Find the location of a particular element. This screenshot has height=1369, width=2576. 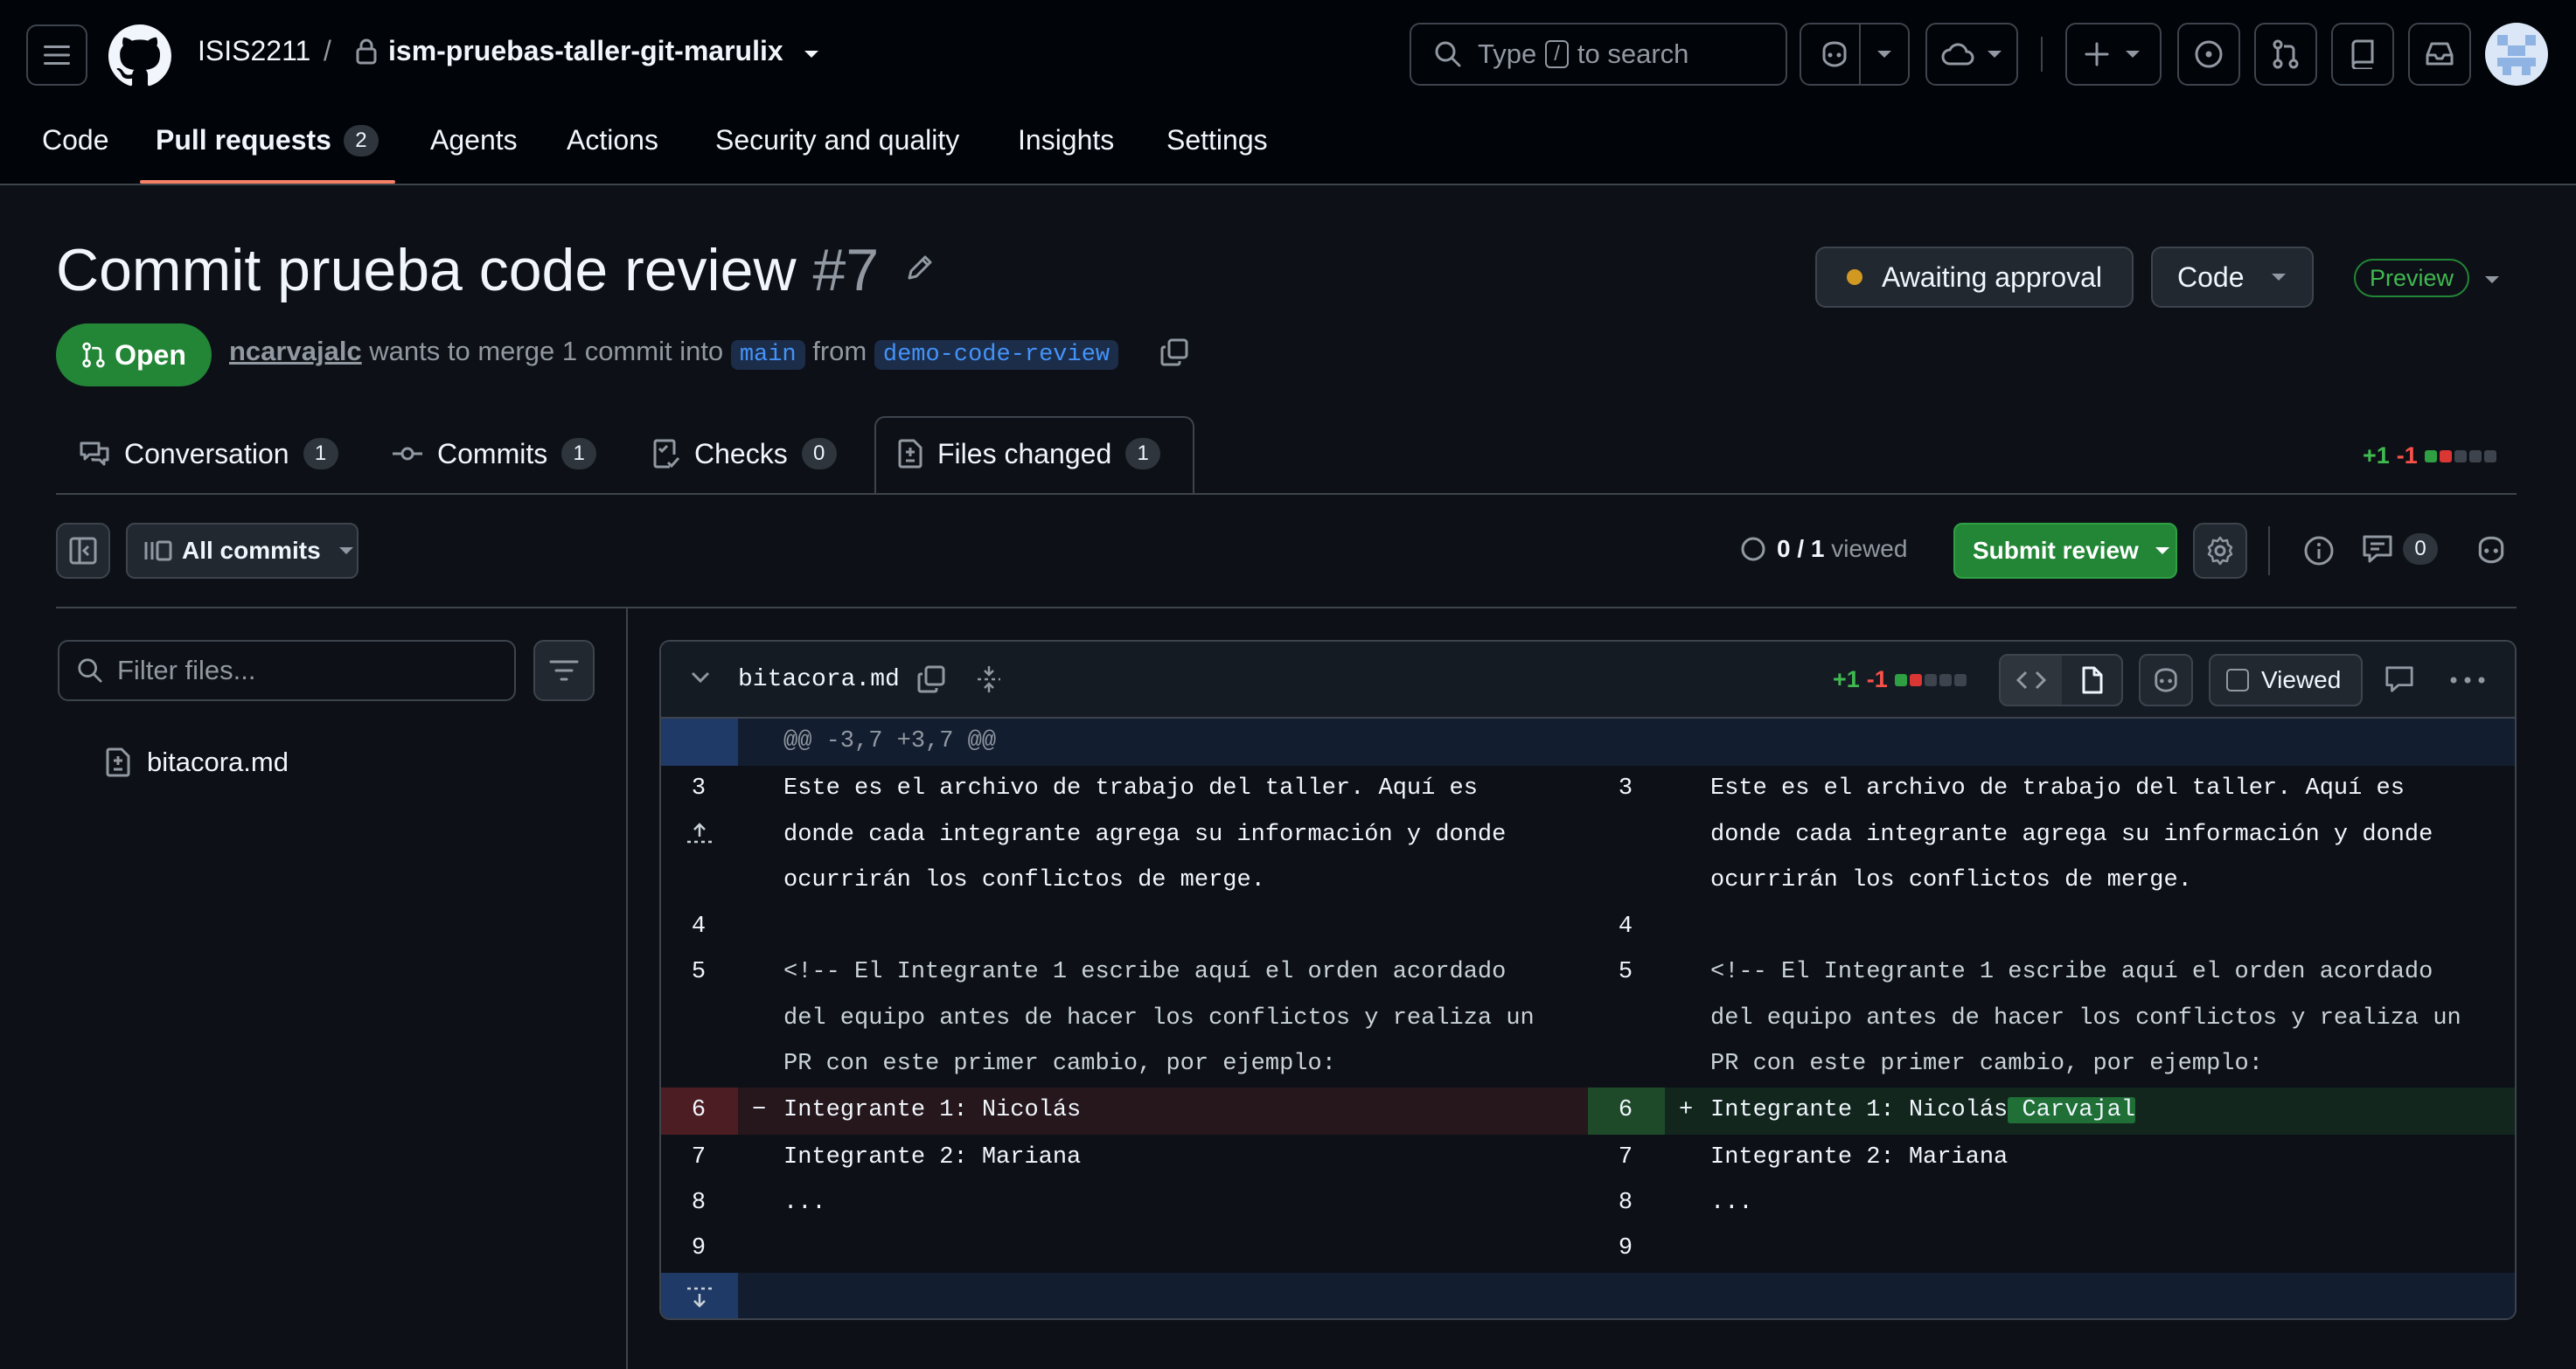

left-line-number: 5 is located at coordinates (698, 973).